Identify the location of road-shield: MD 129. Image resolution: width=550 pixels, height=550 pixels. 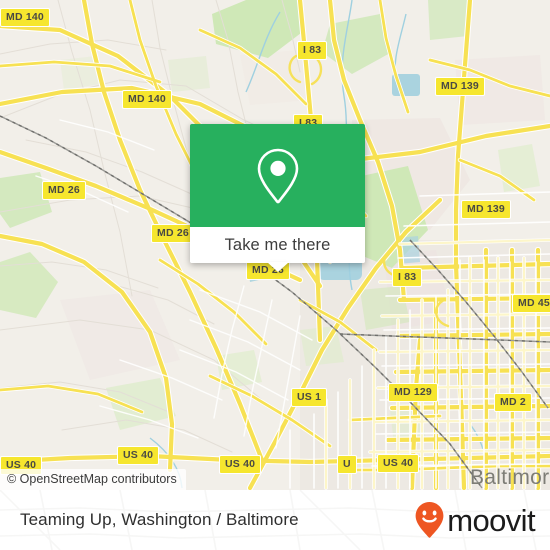
(413, 392).